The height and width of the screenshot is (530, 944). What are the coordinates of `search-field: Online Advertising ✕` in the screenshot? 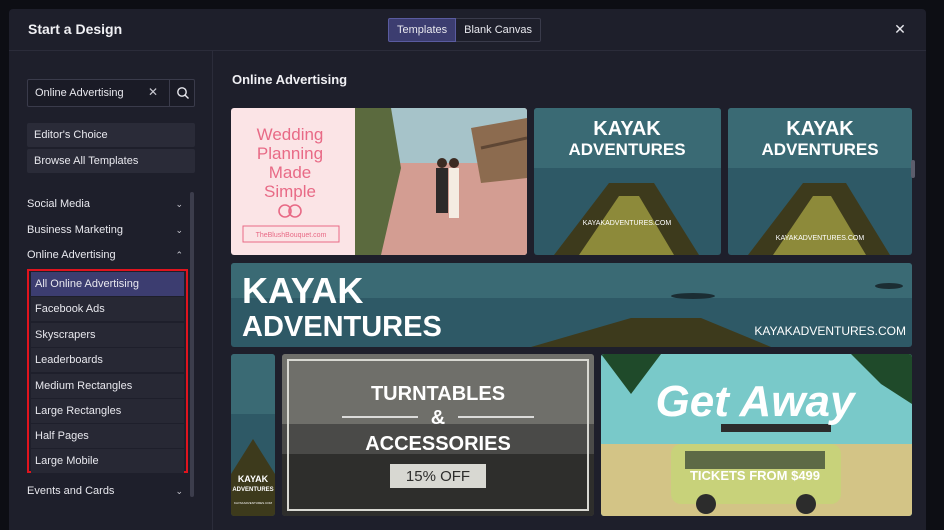 It's located at (111, 93).